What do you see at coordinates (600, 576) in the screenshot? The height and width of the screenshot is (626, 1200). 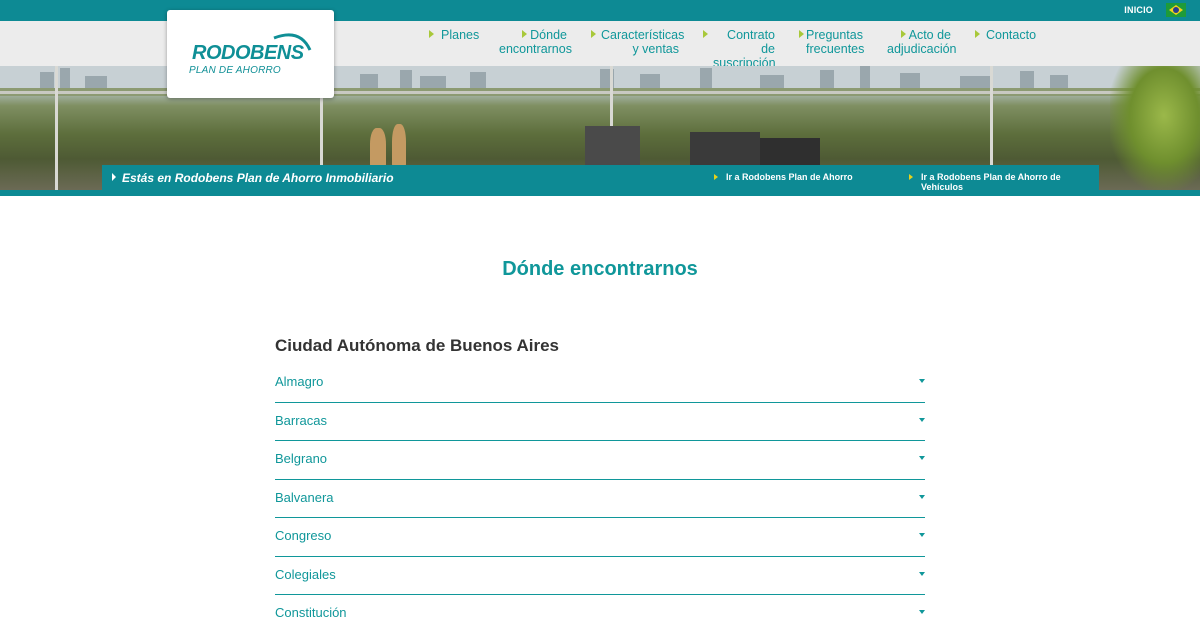 I see `location-item: Colegiales` at bounding box center [600, 576].